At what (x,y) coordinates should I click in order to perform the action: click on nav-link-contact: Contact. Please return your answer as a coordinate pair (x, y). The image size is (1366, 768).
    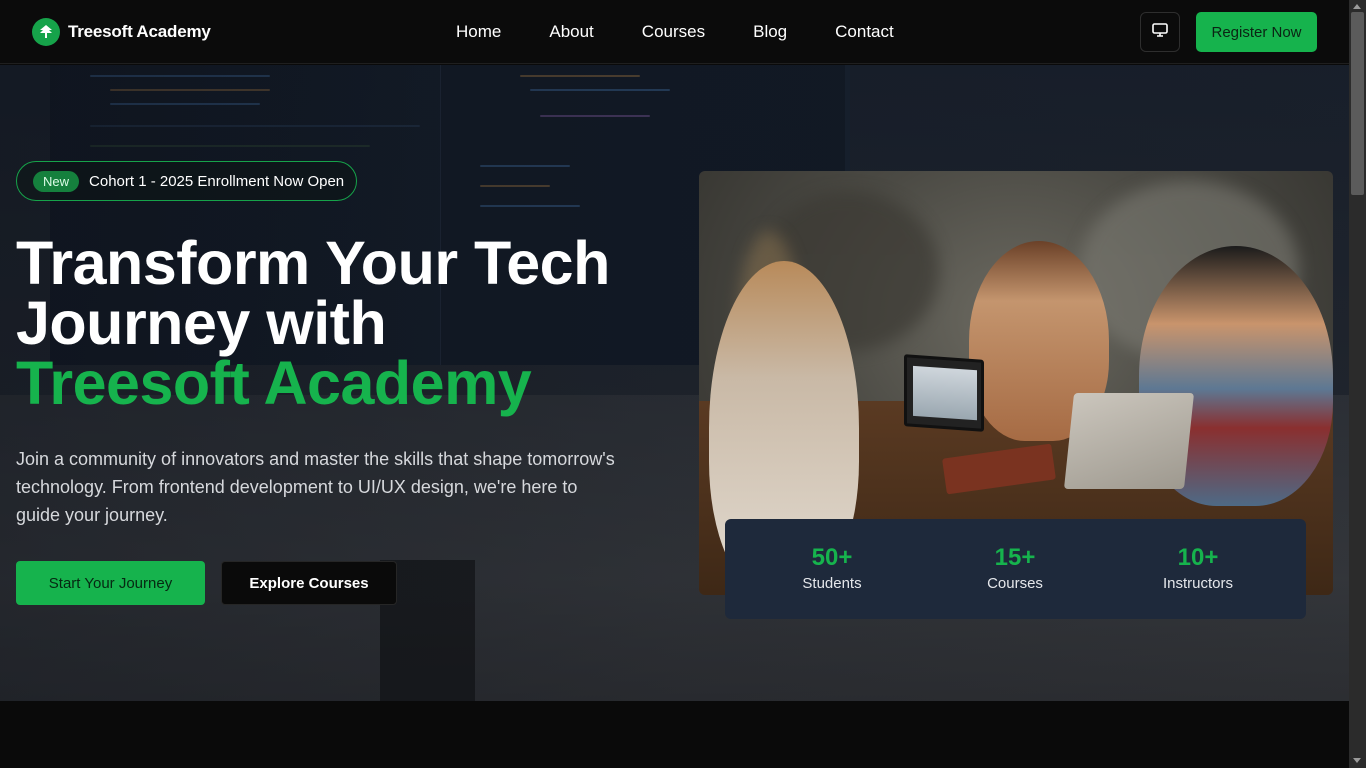
    Looking at the image, I should click on (864, 32).